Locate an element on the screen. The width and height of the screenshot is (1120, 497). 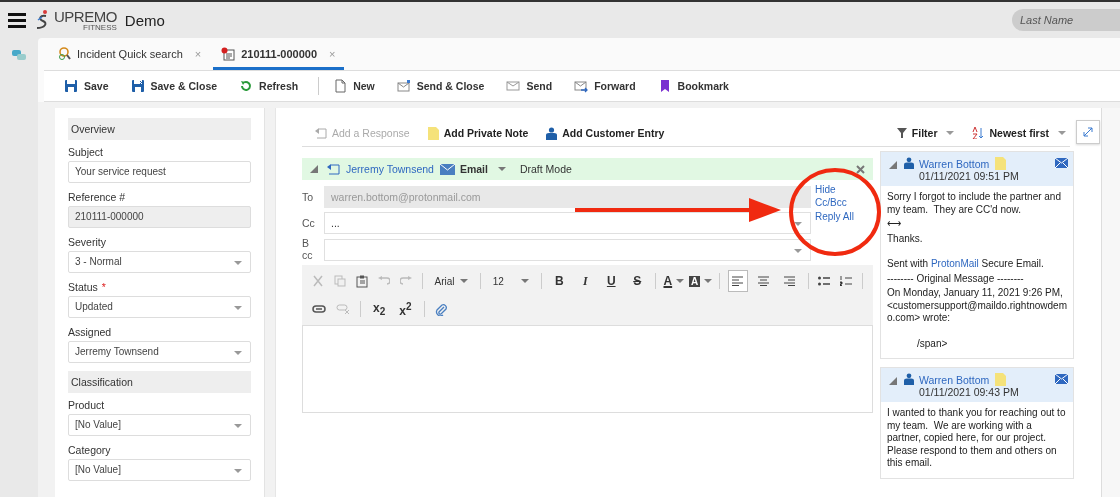
expand-button is located at coordinates (1088, 132).